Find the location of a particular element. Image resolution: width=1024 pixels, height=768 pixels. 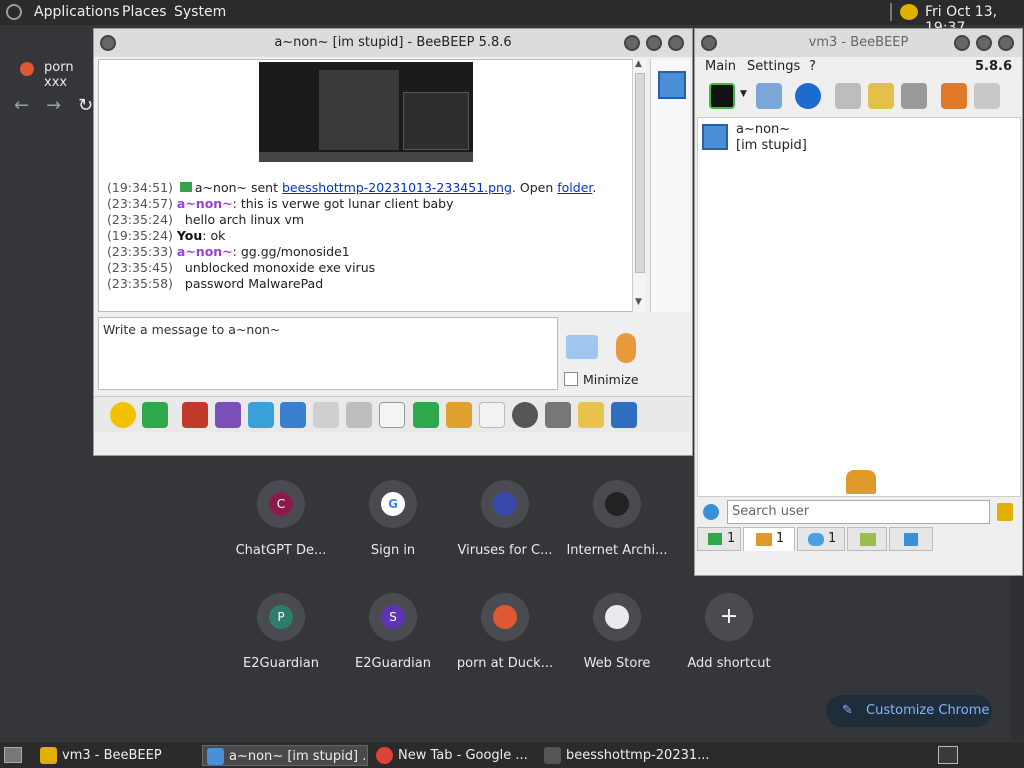

taskbar-item-vm3: vm3 - BeeBEEP is located at coordinates (116, 755).